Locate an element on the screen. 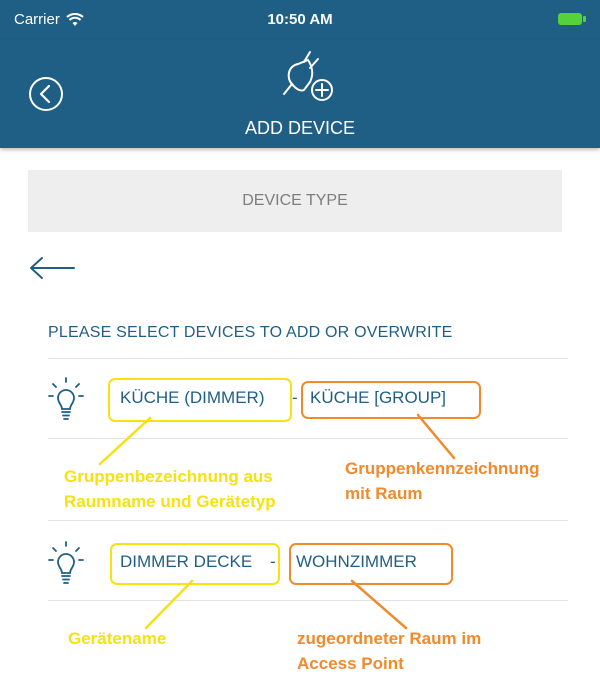  annotation-group-id: Gruppenkennzeichnung mit Raum is located at coordinates (442, 481).